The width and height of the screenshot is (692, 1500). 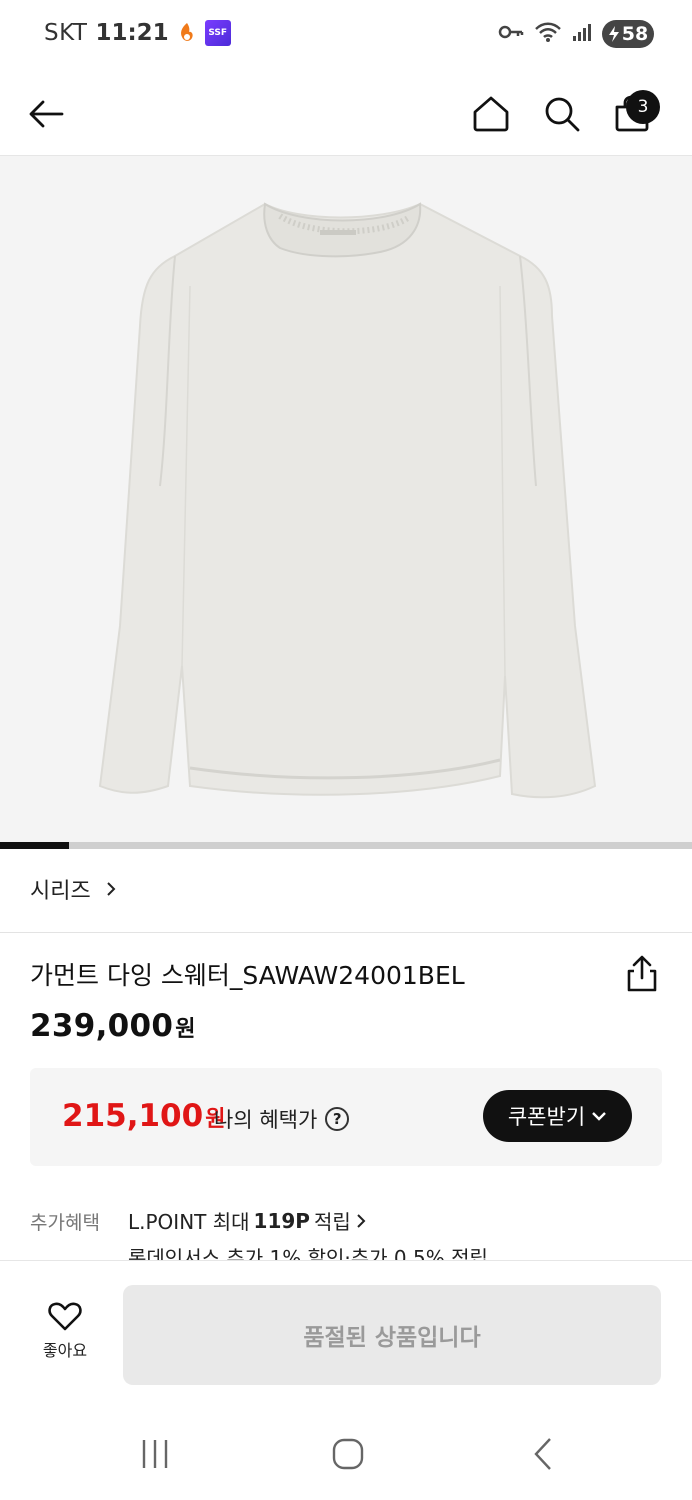 What do you see at coordinates (189, 1222) in the screenshot?
I see `lpoint-prefix: L.POINT 최대` at bounding box center [189, 1222].